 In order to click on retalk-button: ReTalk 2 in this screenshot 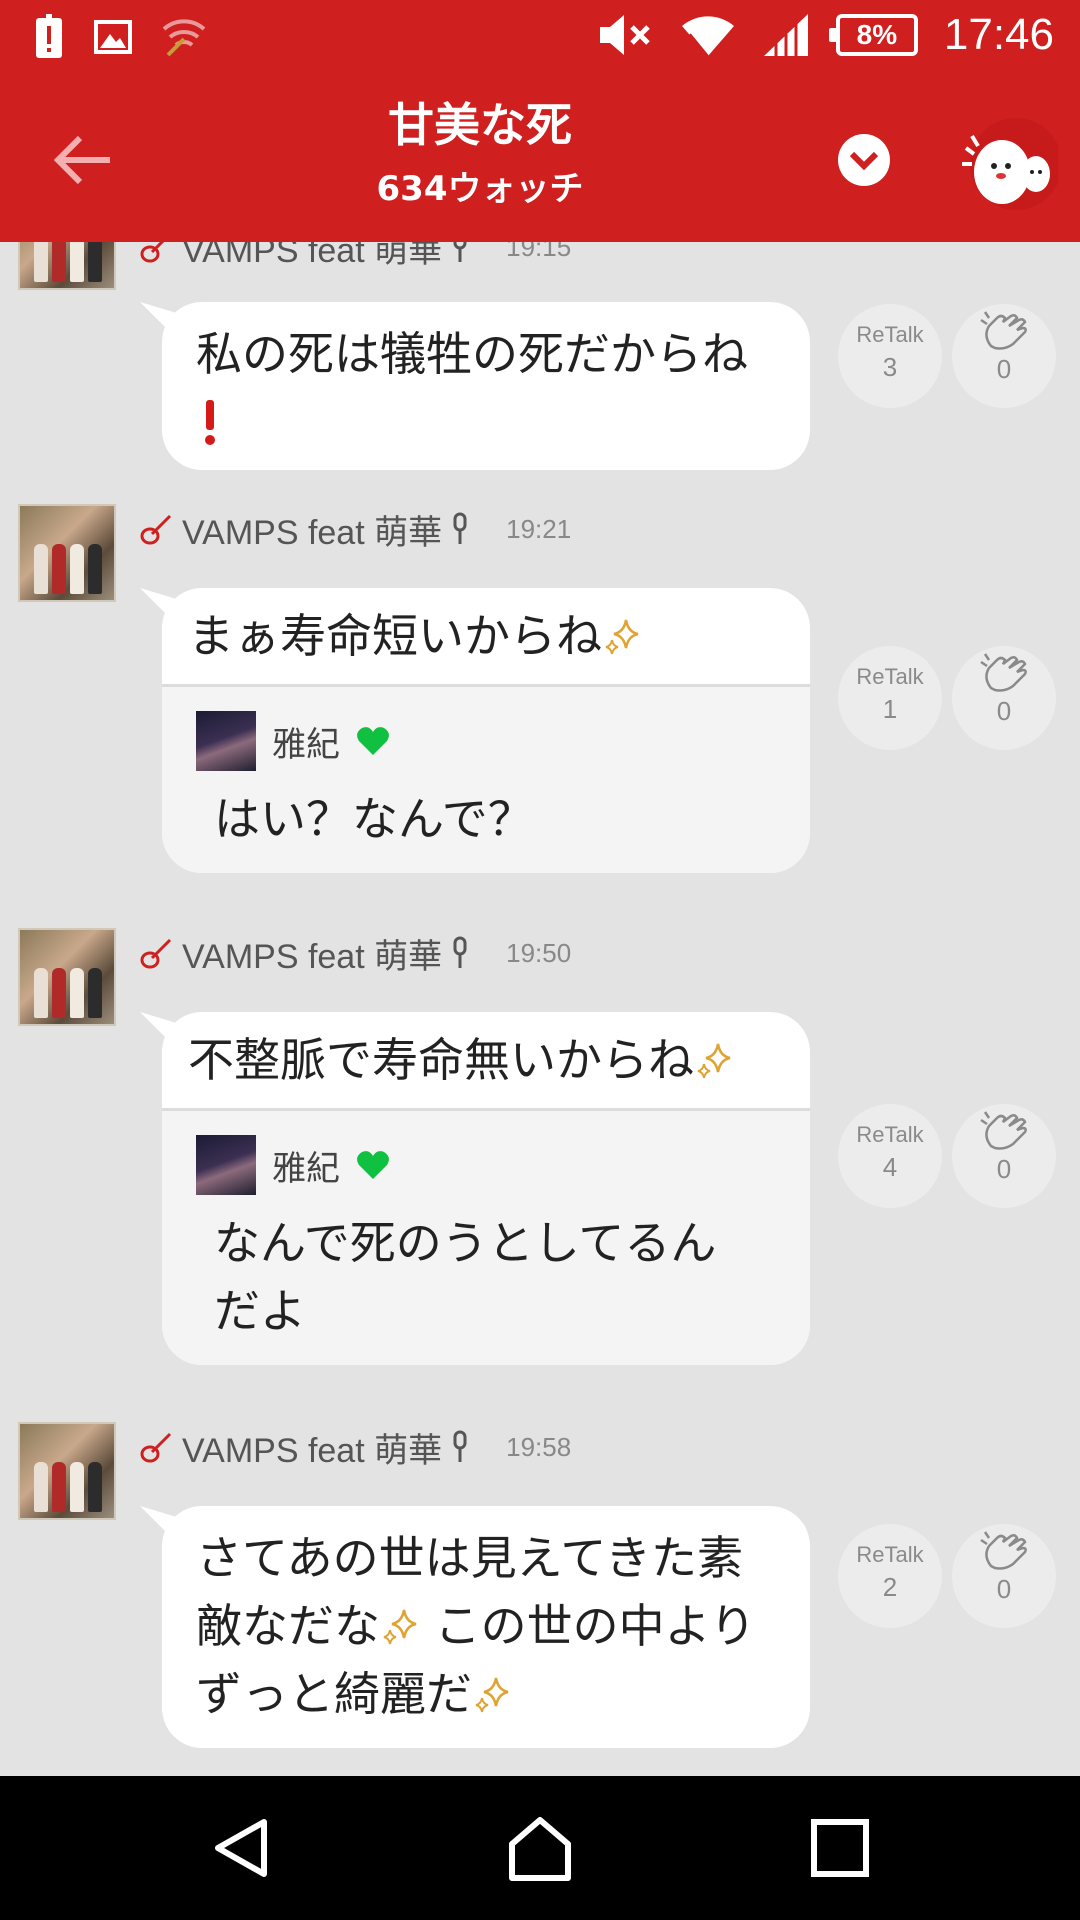, I will do `click(890, 1576)`.